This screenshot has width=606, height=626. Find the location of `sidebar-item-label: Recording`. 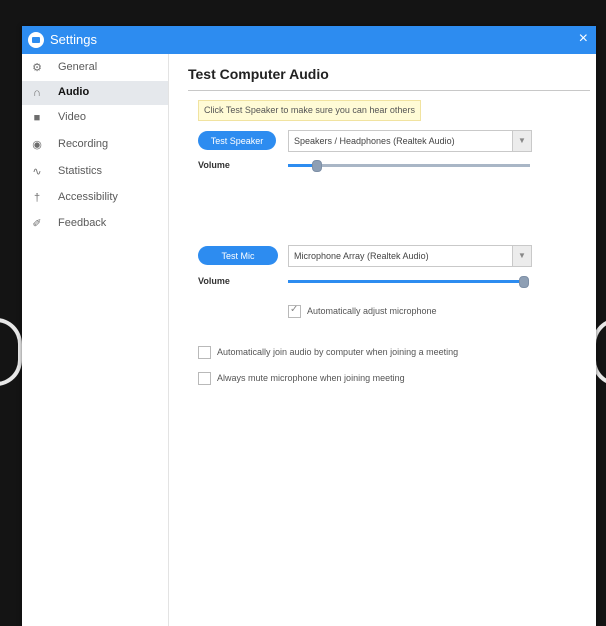

sidebar-item-label: Recording is located at coordinates (83, 144).